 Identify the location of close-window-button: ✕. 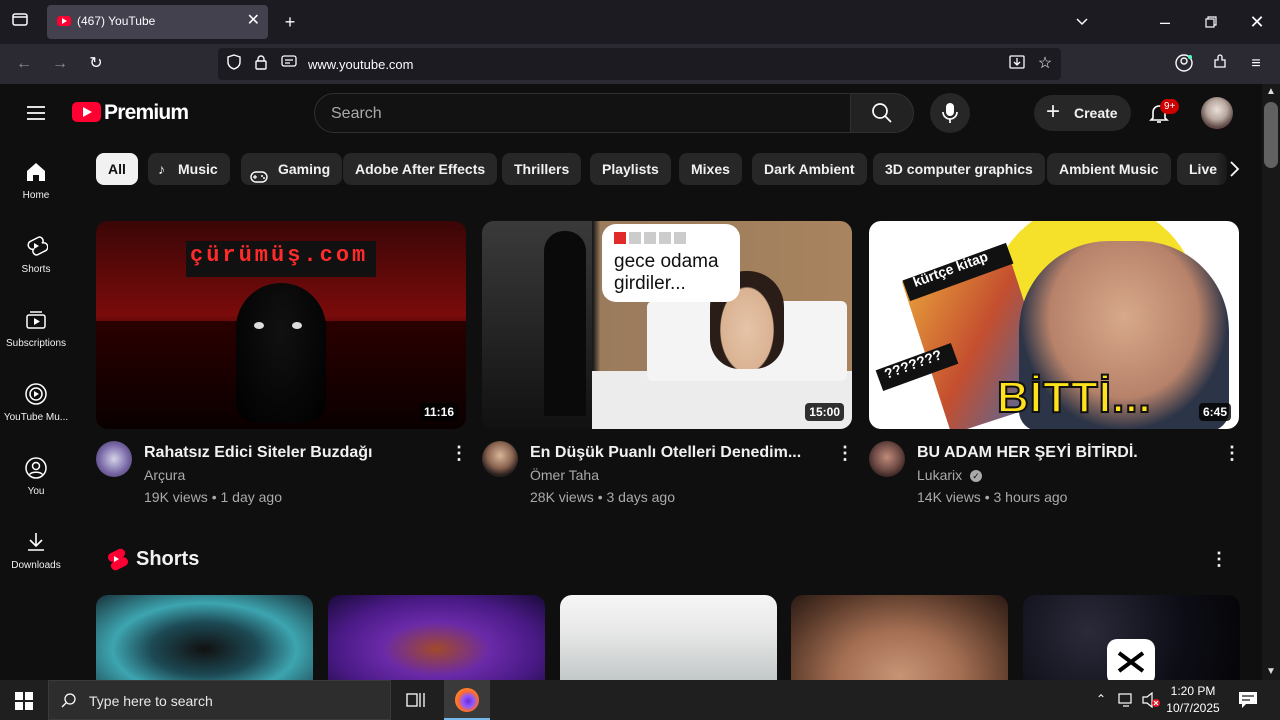
(1257, 22).